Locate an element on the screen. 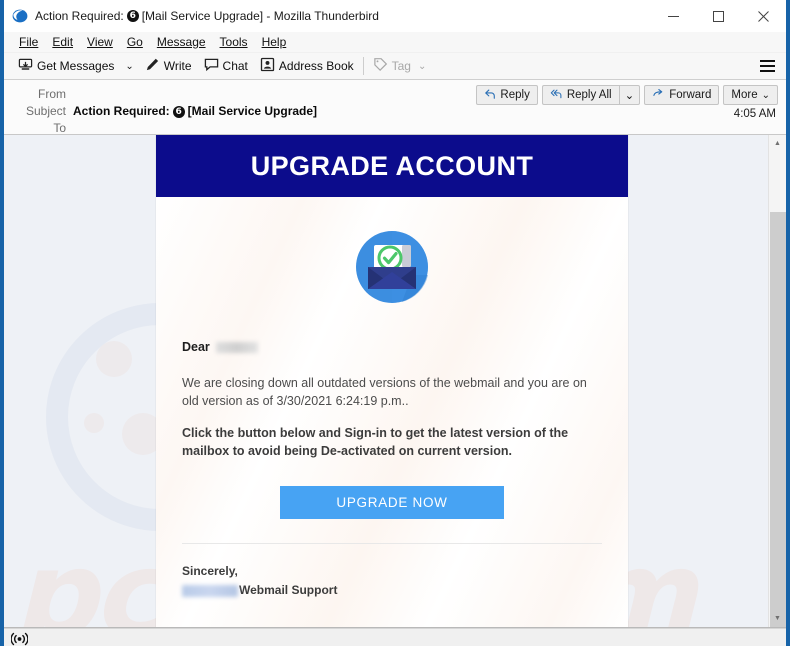  reply-button: Reply is located at coordinates (507, 95).